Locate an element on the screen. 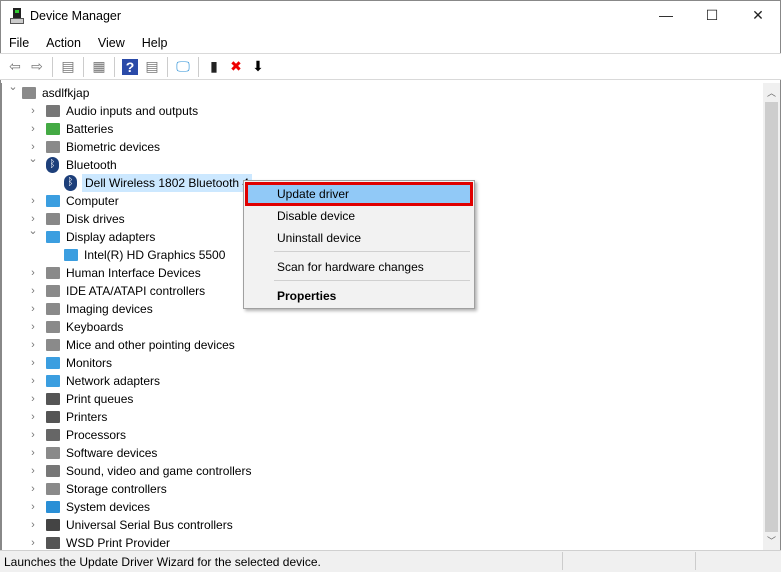 The image size is (781, 572). tree-item: › Sound, video and game controllers is located at coordinates (382, 471).